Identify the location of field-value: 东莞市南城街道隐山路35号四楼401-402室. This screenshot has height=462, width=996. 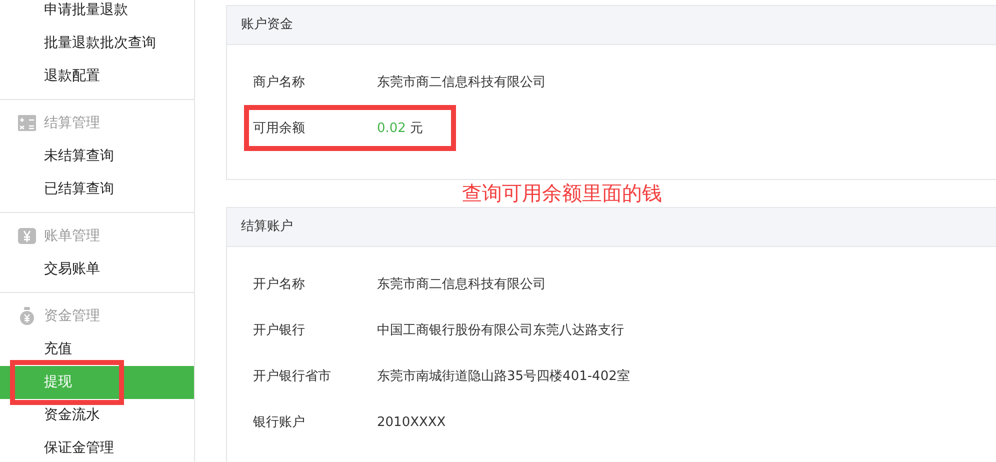
(503, 376).